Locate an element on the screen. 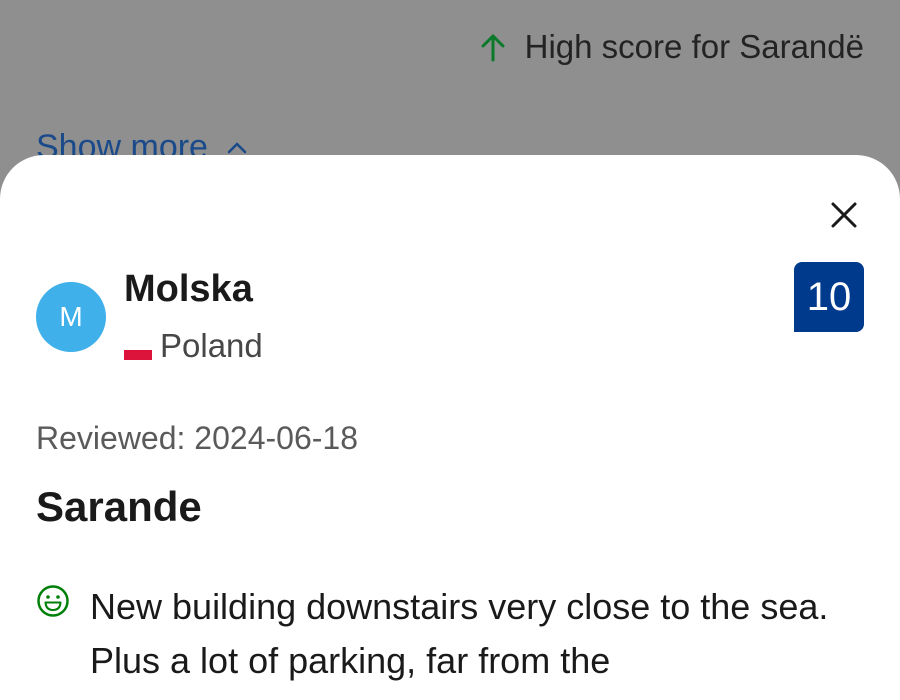 This screenshot has width=900, height=700. reviewer-country: Poland is located at coordinates (193, 346).